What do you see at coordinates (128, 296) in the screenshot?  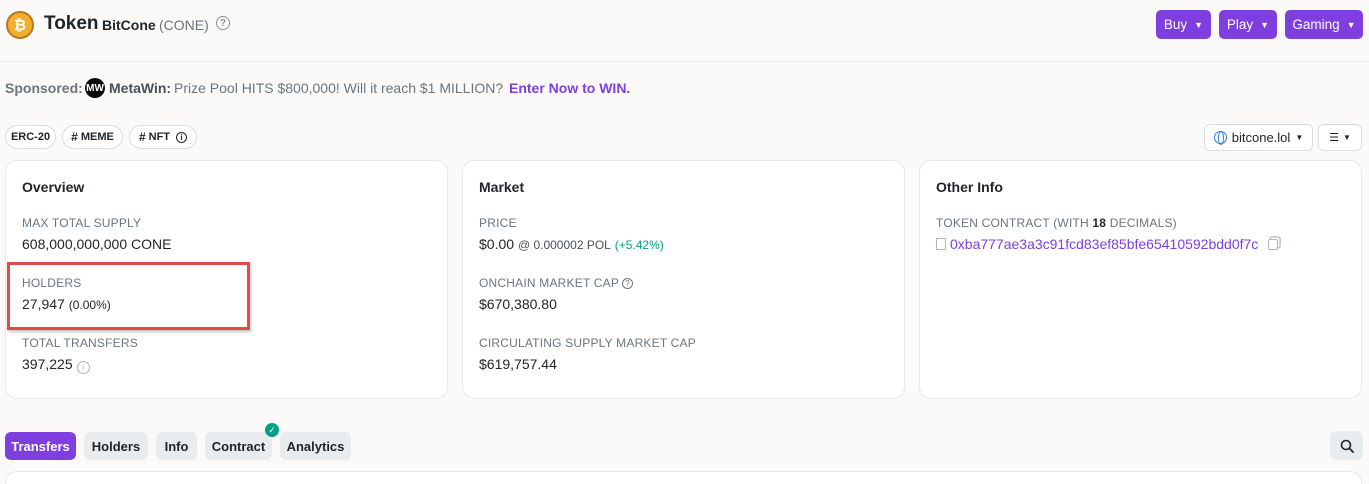 I see `holders-highlight-box` at bounding box center [128, 296].